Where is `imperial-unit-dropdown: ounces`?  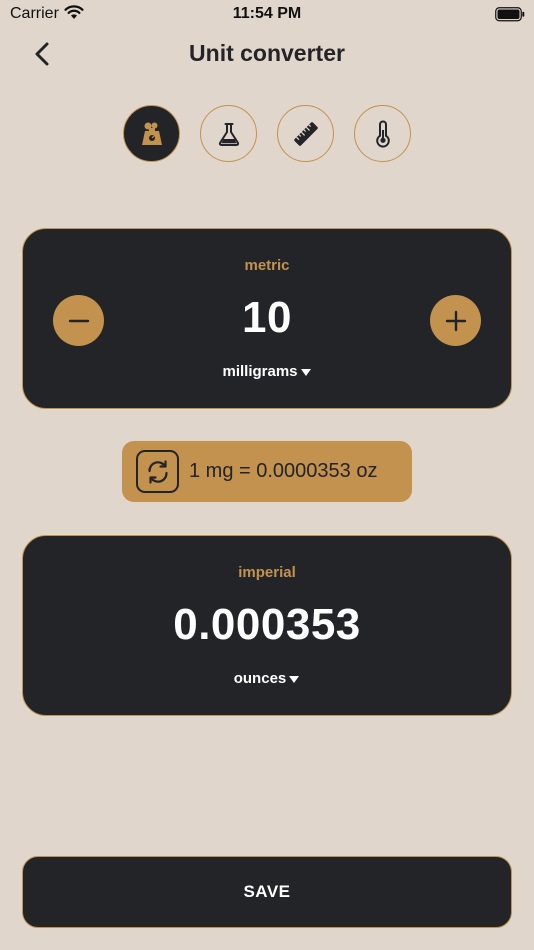
imperial-unit-dropdown: ounces is located at coordinates (267, 679).